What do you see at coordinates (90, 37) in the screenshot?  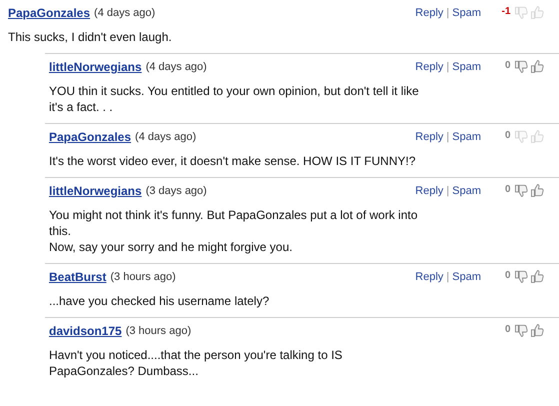 I see `comment-text: This sucks, I didn't even laugh.` at bounding box center [90, 37].